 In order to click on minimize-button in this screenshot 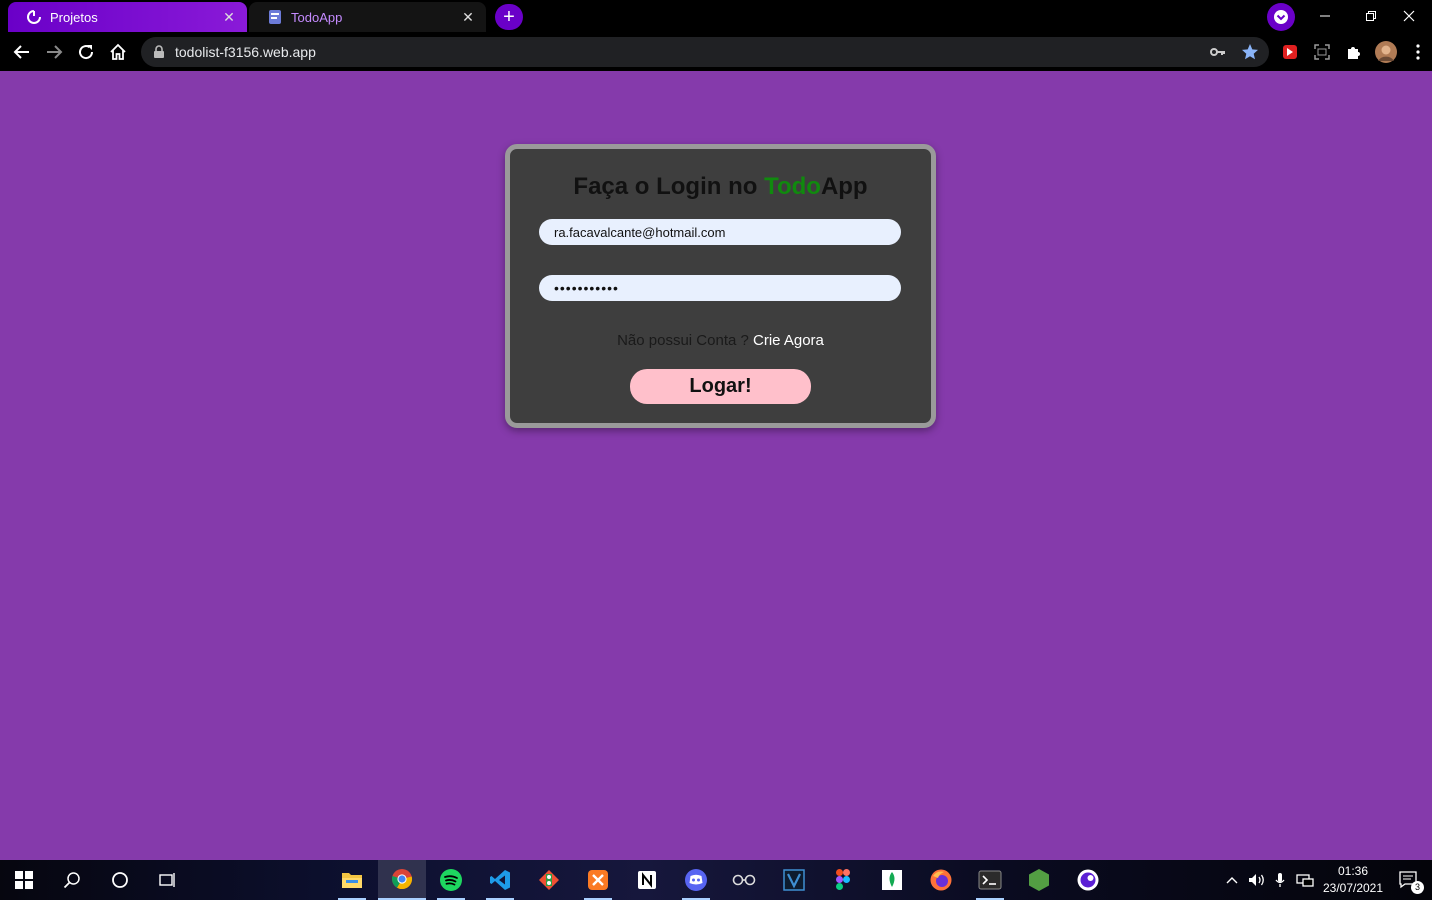, I will do `click(1325, 16)`.